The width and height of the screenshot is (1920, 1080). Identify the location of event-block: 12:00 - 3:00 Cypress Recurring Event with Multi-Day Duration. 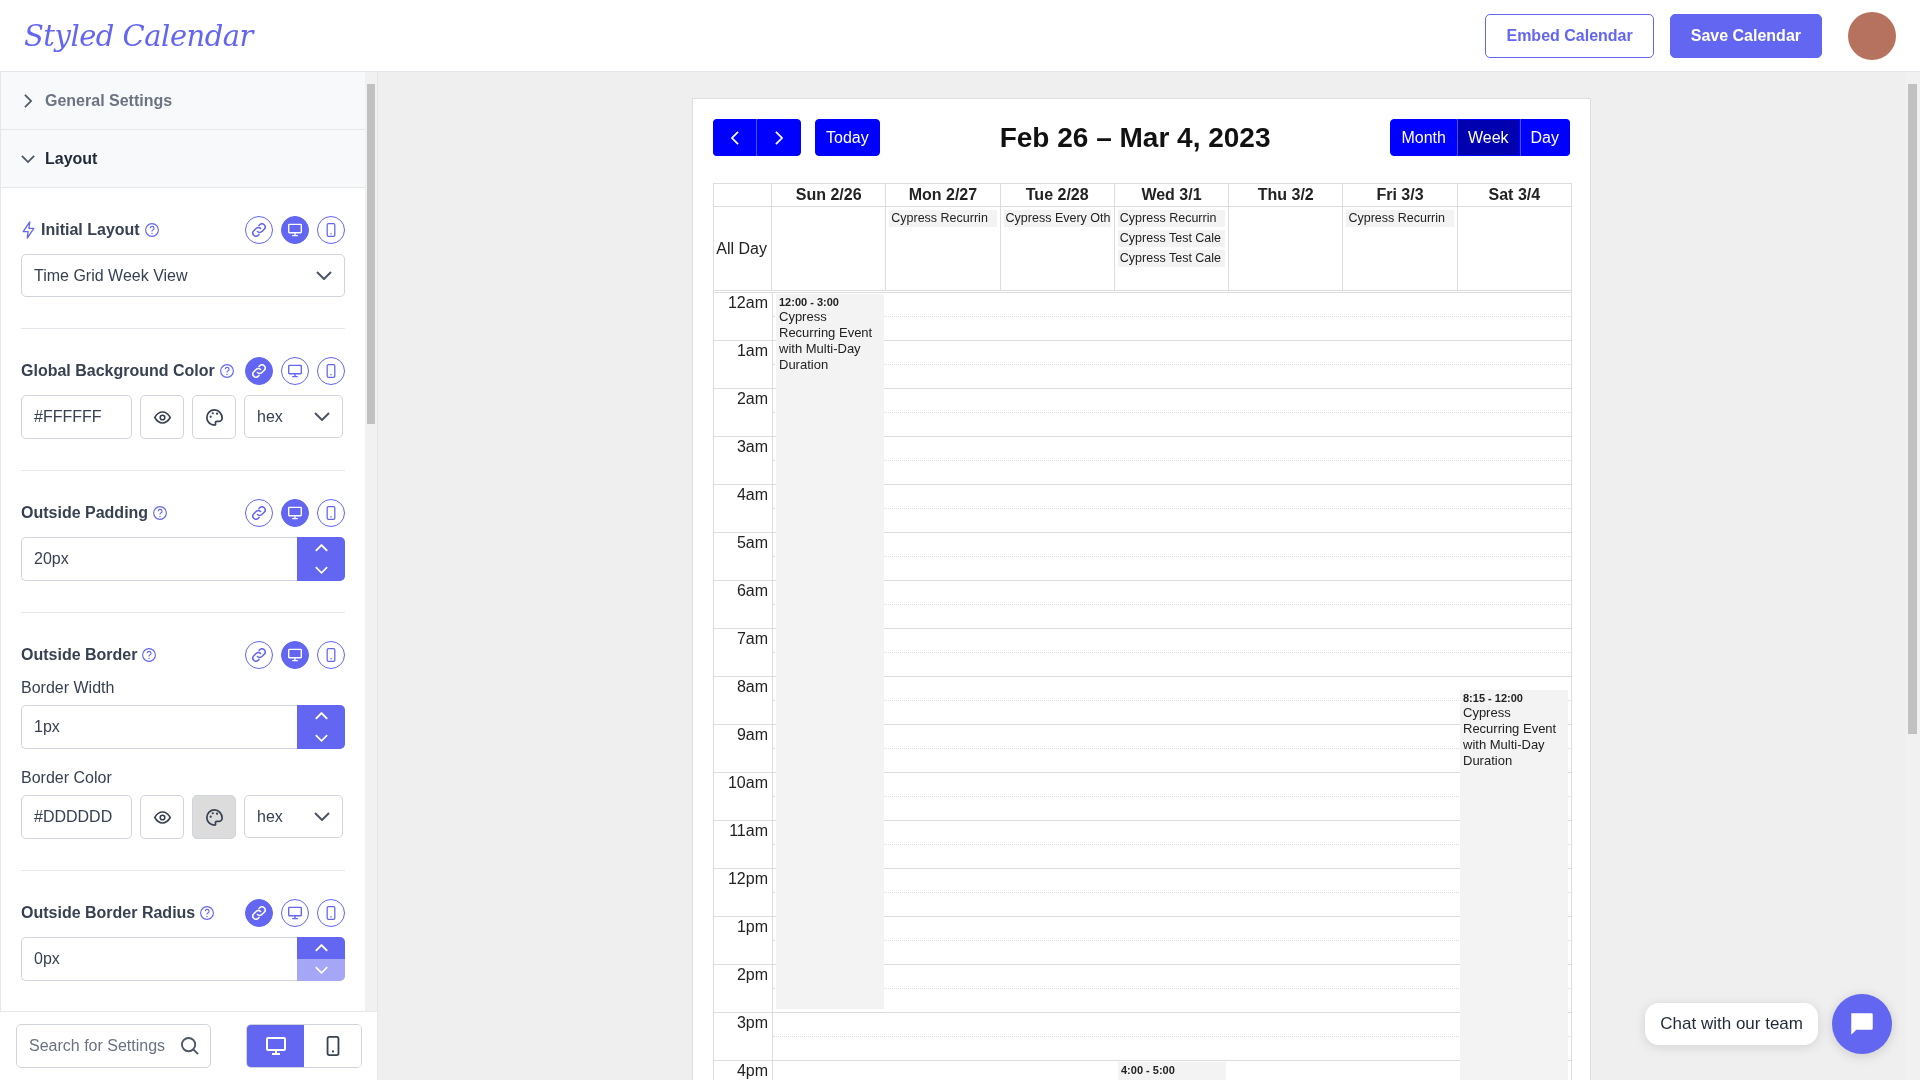
(830, 652).